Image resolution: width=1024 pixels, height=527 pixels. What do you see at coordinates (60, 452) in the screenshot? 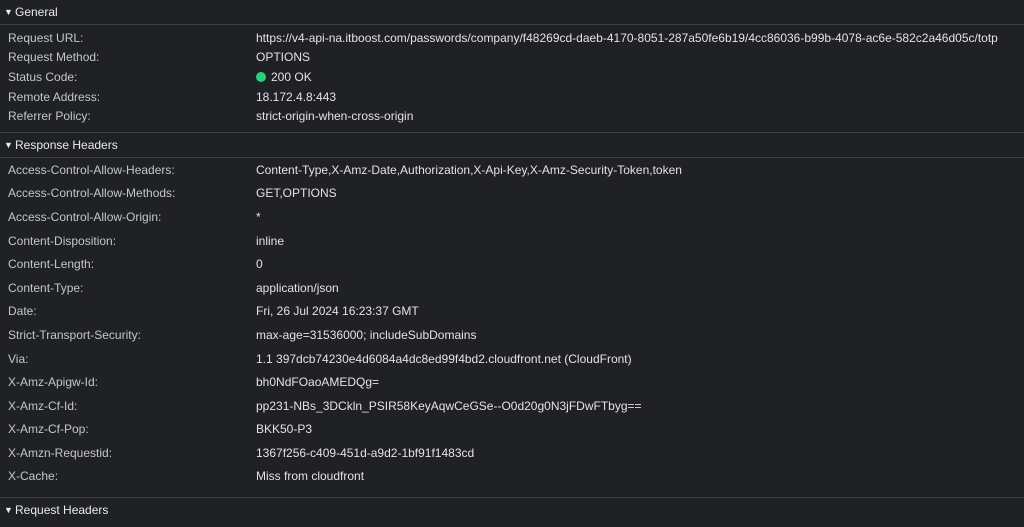
I see `header-name: X-Amzn-Requestid:` at bounding box center [60, 452].